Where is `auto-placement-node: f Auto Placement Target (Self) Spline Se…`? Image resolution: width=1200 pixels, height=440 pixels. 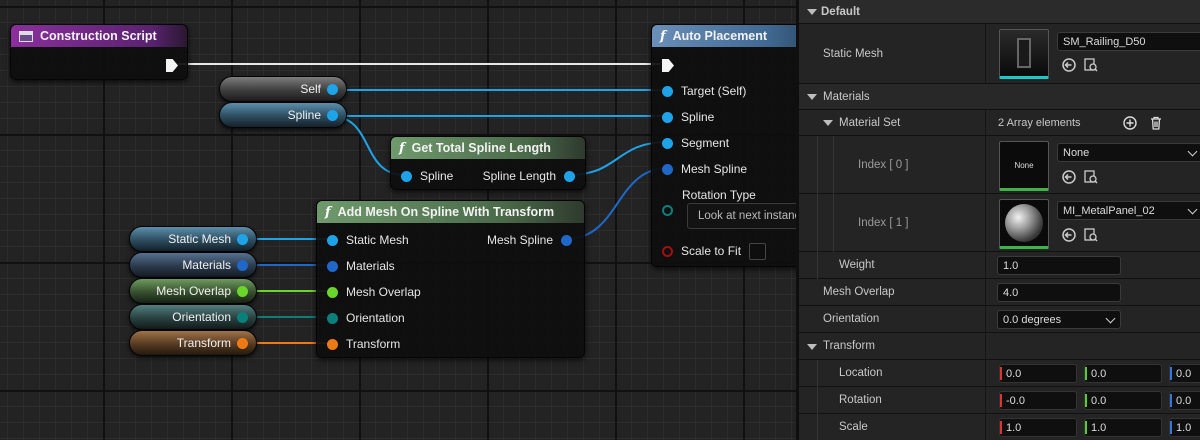
auto-placement-node: f Auto Placement Target (Self) Spline Se… is located at coordinates (723, 145).